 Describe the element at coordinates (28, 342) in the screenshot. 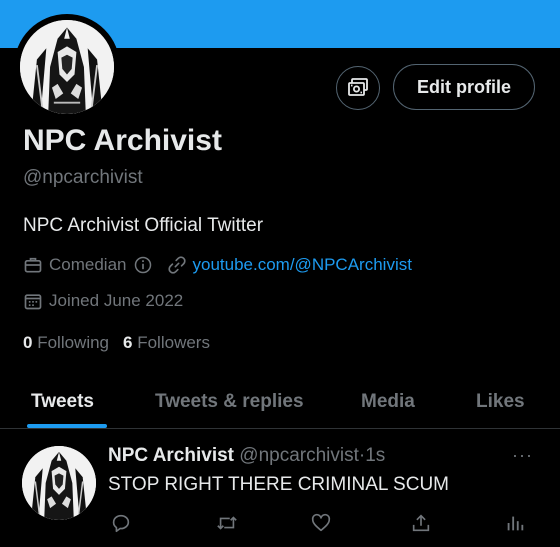

I see `following-count: 0` at that location.